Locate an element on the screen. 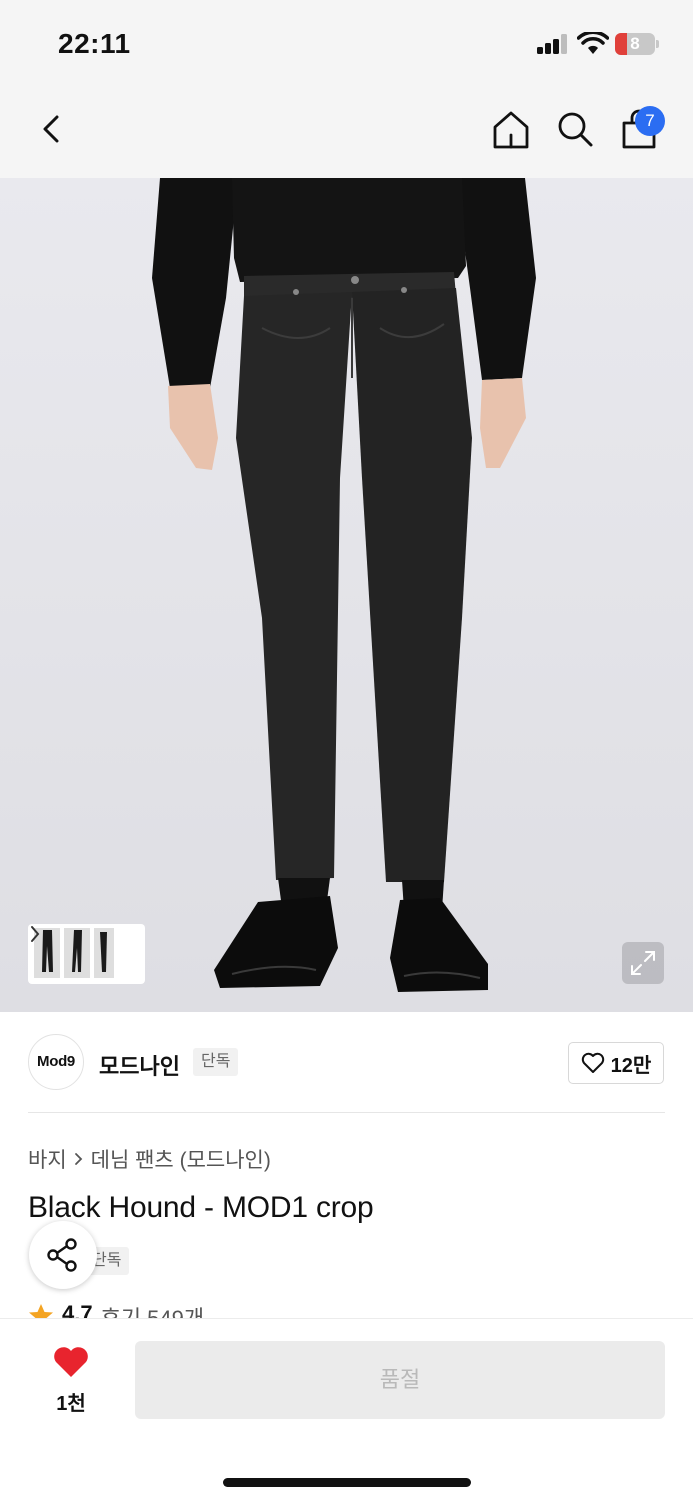 Image resolution: width=693 pixels, height=1500 pixels. rating-row: 4.7 후기 549개 is located at coordinates (116, 1310).